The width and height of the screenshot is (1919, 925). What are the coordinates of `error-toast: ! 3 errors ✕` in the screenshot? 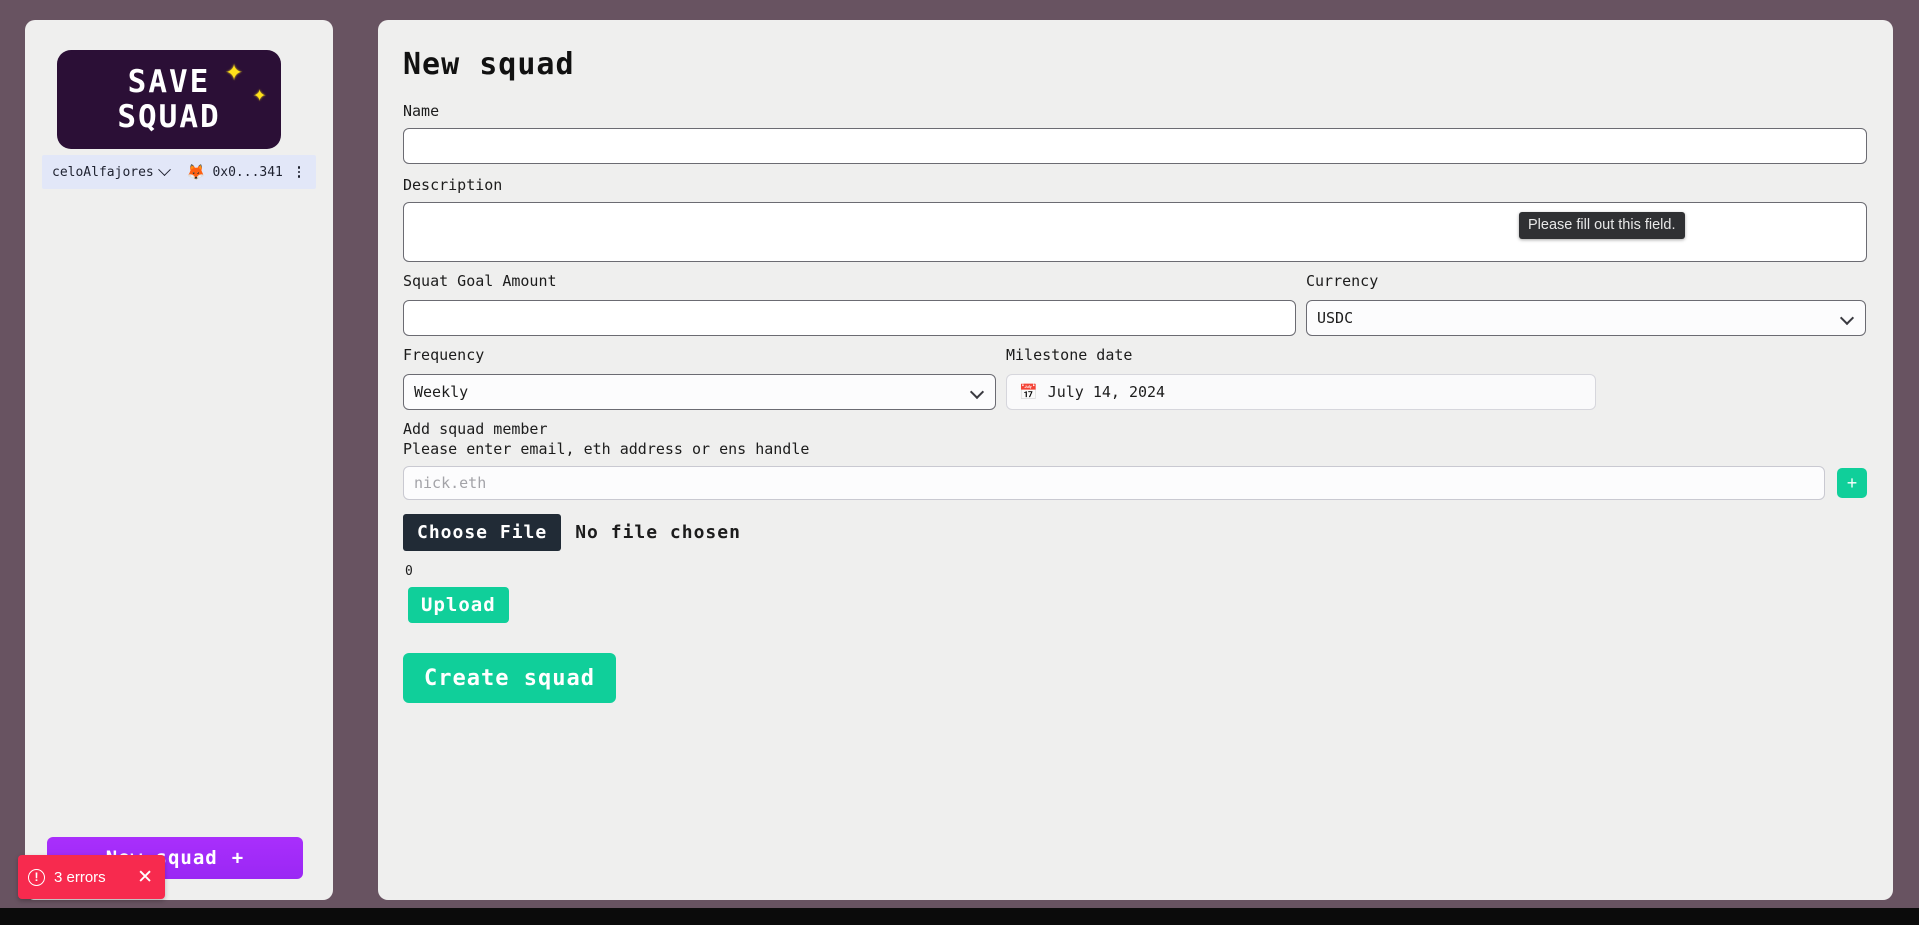 It's located at (91, 877).